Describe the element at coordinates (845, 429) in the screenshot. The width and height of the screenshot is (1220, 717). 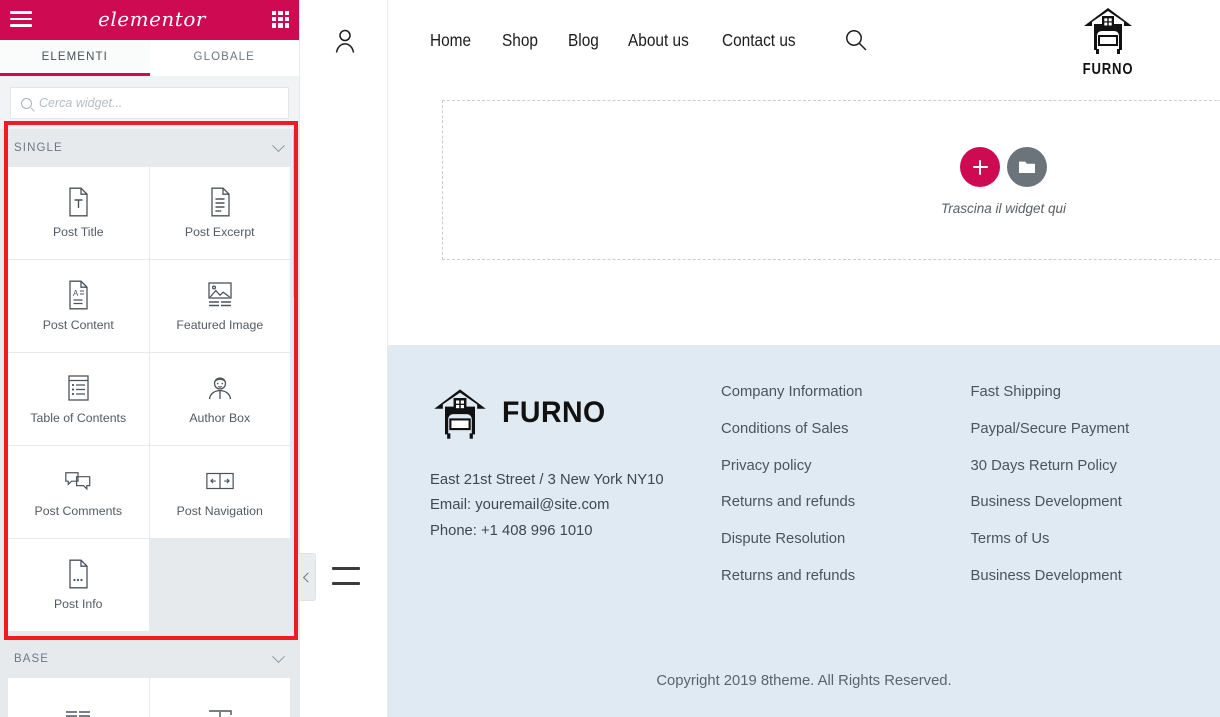
I see `footer-link: Conditions of Sales` at that location.